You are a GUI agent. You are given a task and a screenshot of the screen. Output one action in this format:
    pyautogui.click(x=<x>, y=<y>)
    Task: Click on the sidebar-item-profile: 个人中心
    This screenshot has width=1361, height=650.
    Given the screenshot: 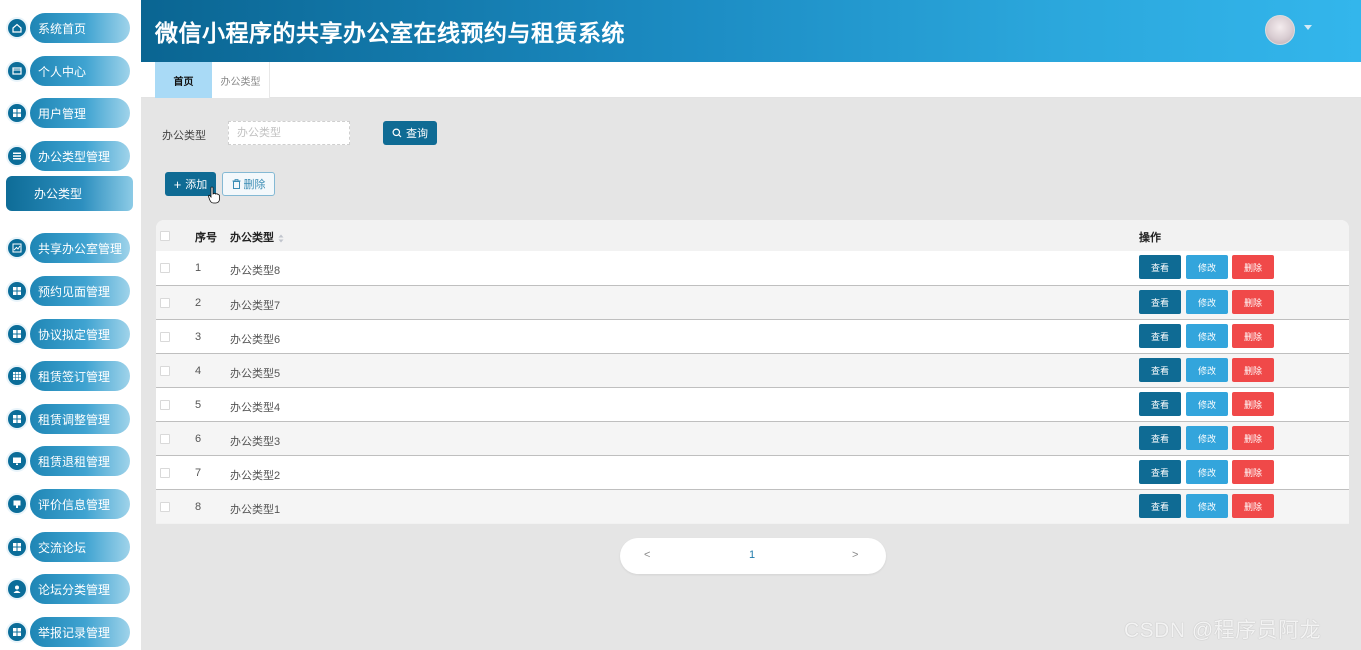 What is the action you would take?
    pyautogui.click(x=68, y=71)
    